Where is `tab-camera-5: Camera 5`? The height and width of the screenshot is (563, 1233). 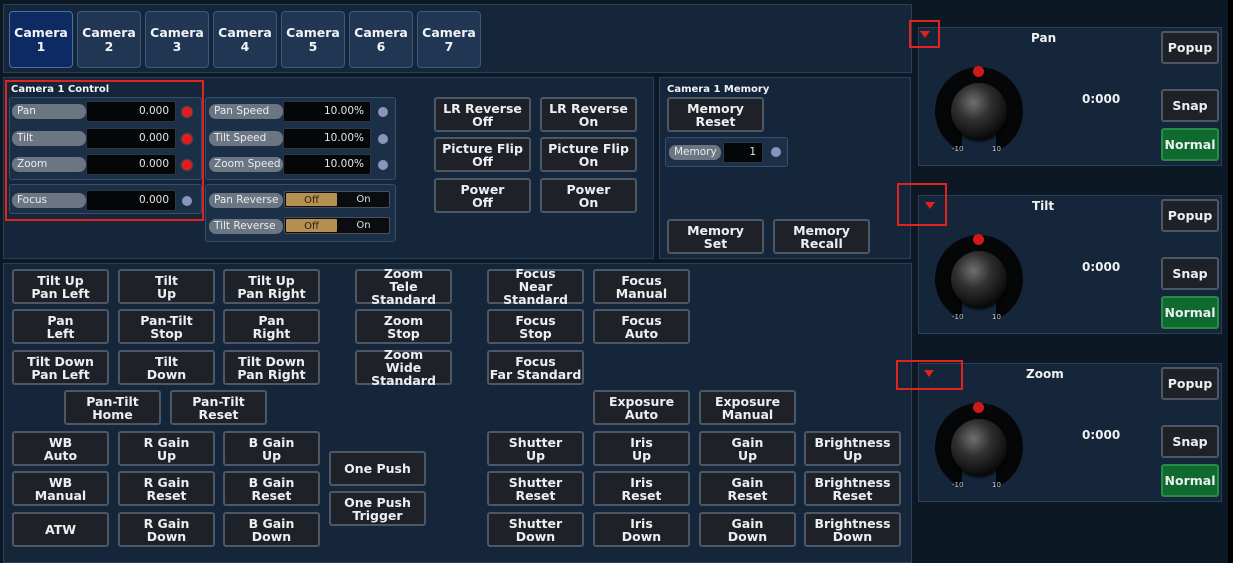 tab-camera-5: Camera 5 is located at coordinates (313, 39).